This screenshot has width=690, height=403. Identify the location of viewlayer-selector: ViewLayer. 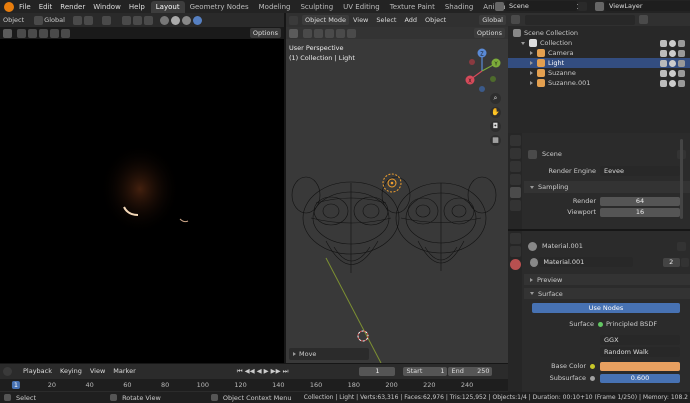
(642, 6).